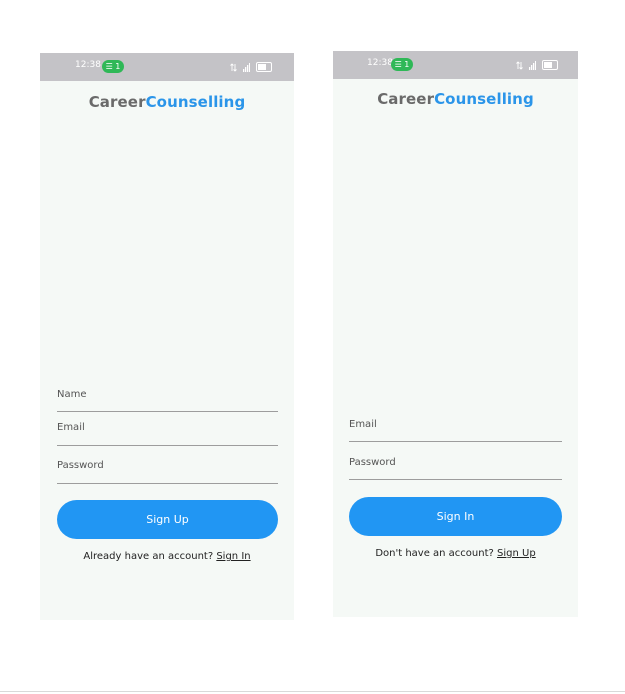  I want to click on signup-prompt: Don't have an account? Sign Up, so click(455, 553).